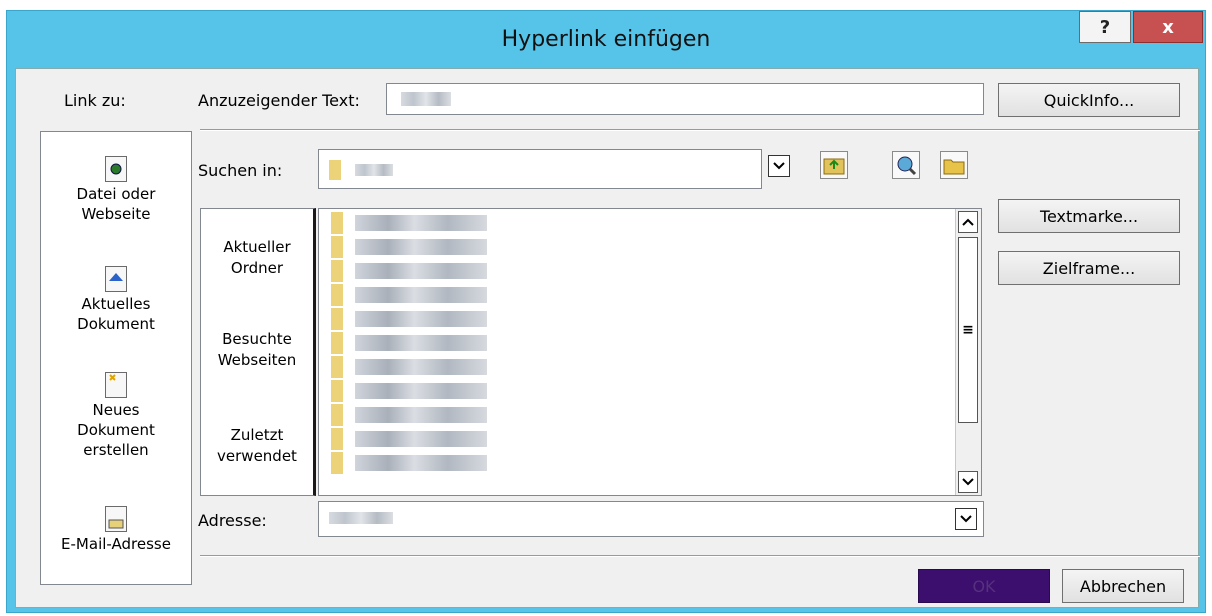 This screenshot has height=616, width=1212. I want to click on place-current-folder-line1: Aktueller, so click(257, 247).